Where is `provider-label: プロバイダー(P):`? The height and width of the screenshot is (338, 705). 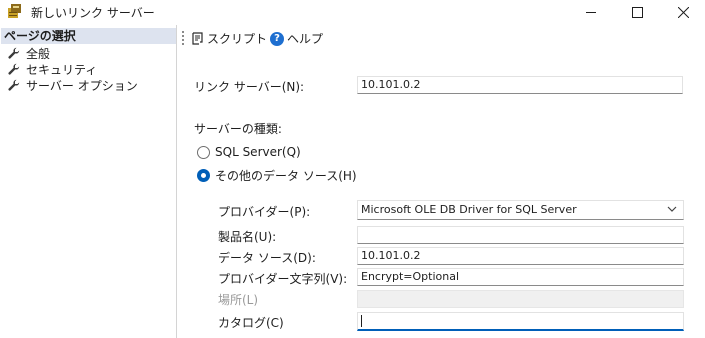
provider-label: プロバイダー(P): is located at coordinates (264, 212).